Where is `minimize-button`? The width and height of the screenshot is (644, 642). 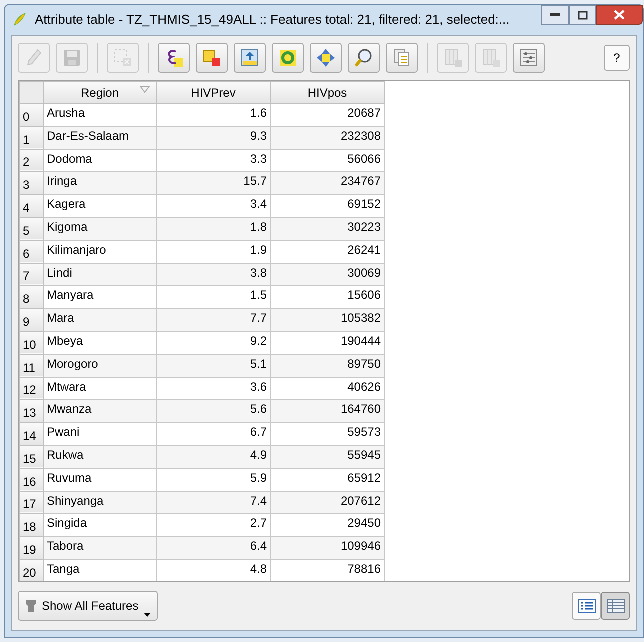
minimize-button is located at coordinates (555, 15).